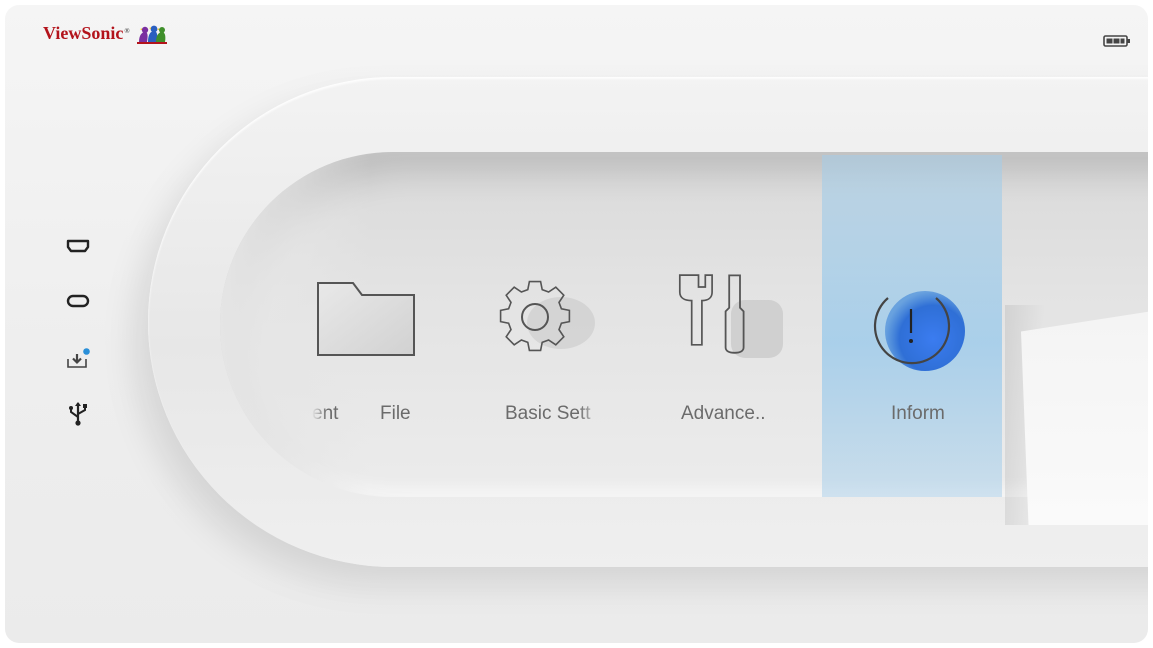 This screenshot has width=1153, height=648. I want to click on tools-icon, so click(730, 320).